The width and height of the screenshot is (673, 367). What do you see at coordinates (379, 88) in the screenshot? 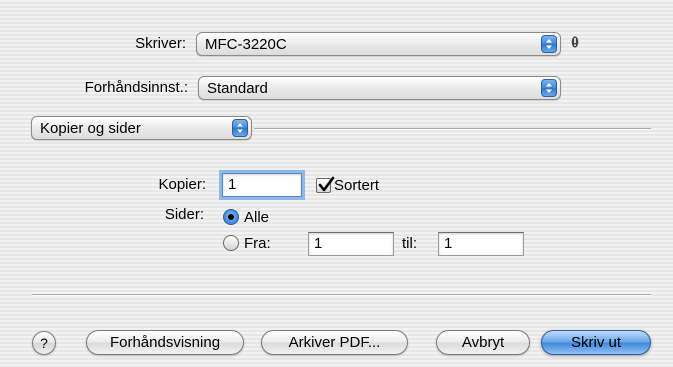
I see `presets-popup: Standard` at bounding box center [379, 88].